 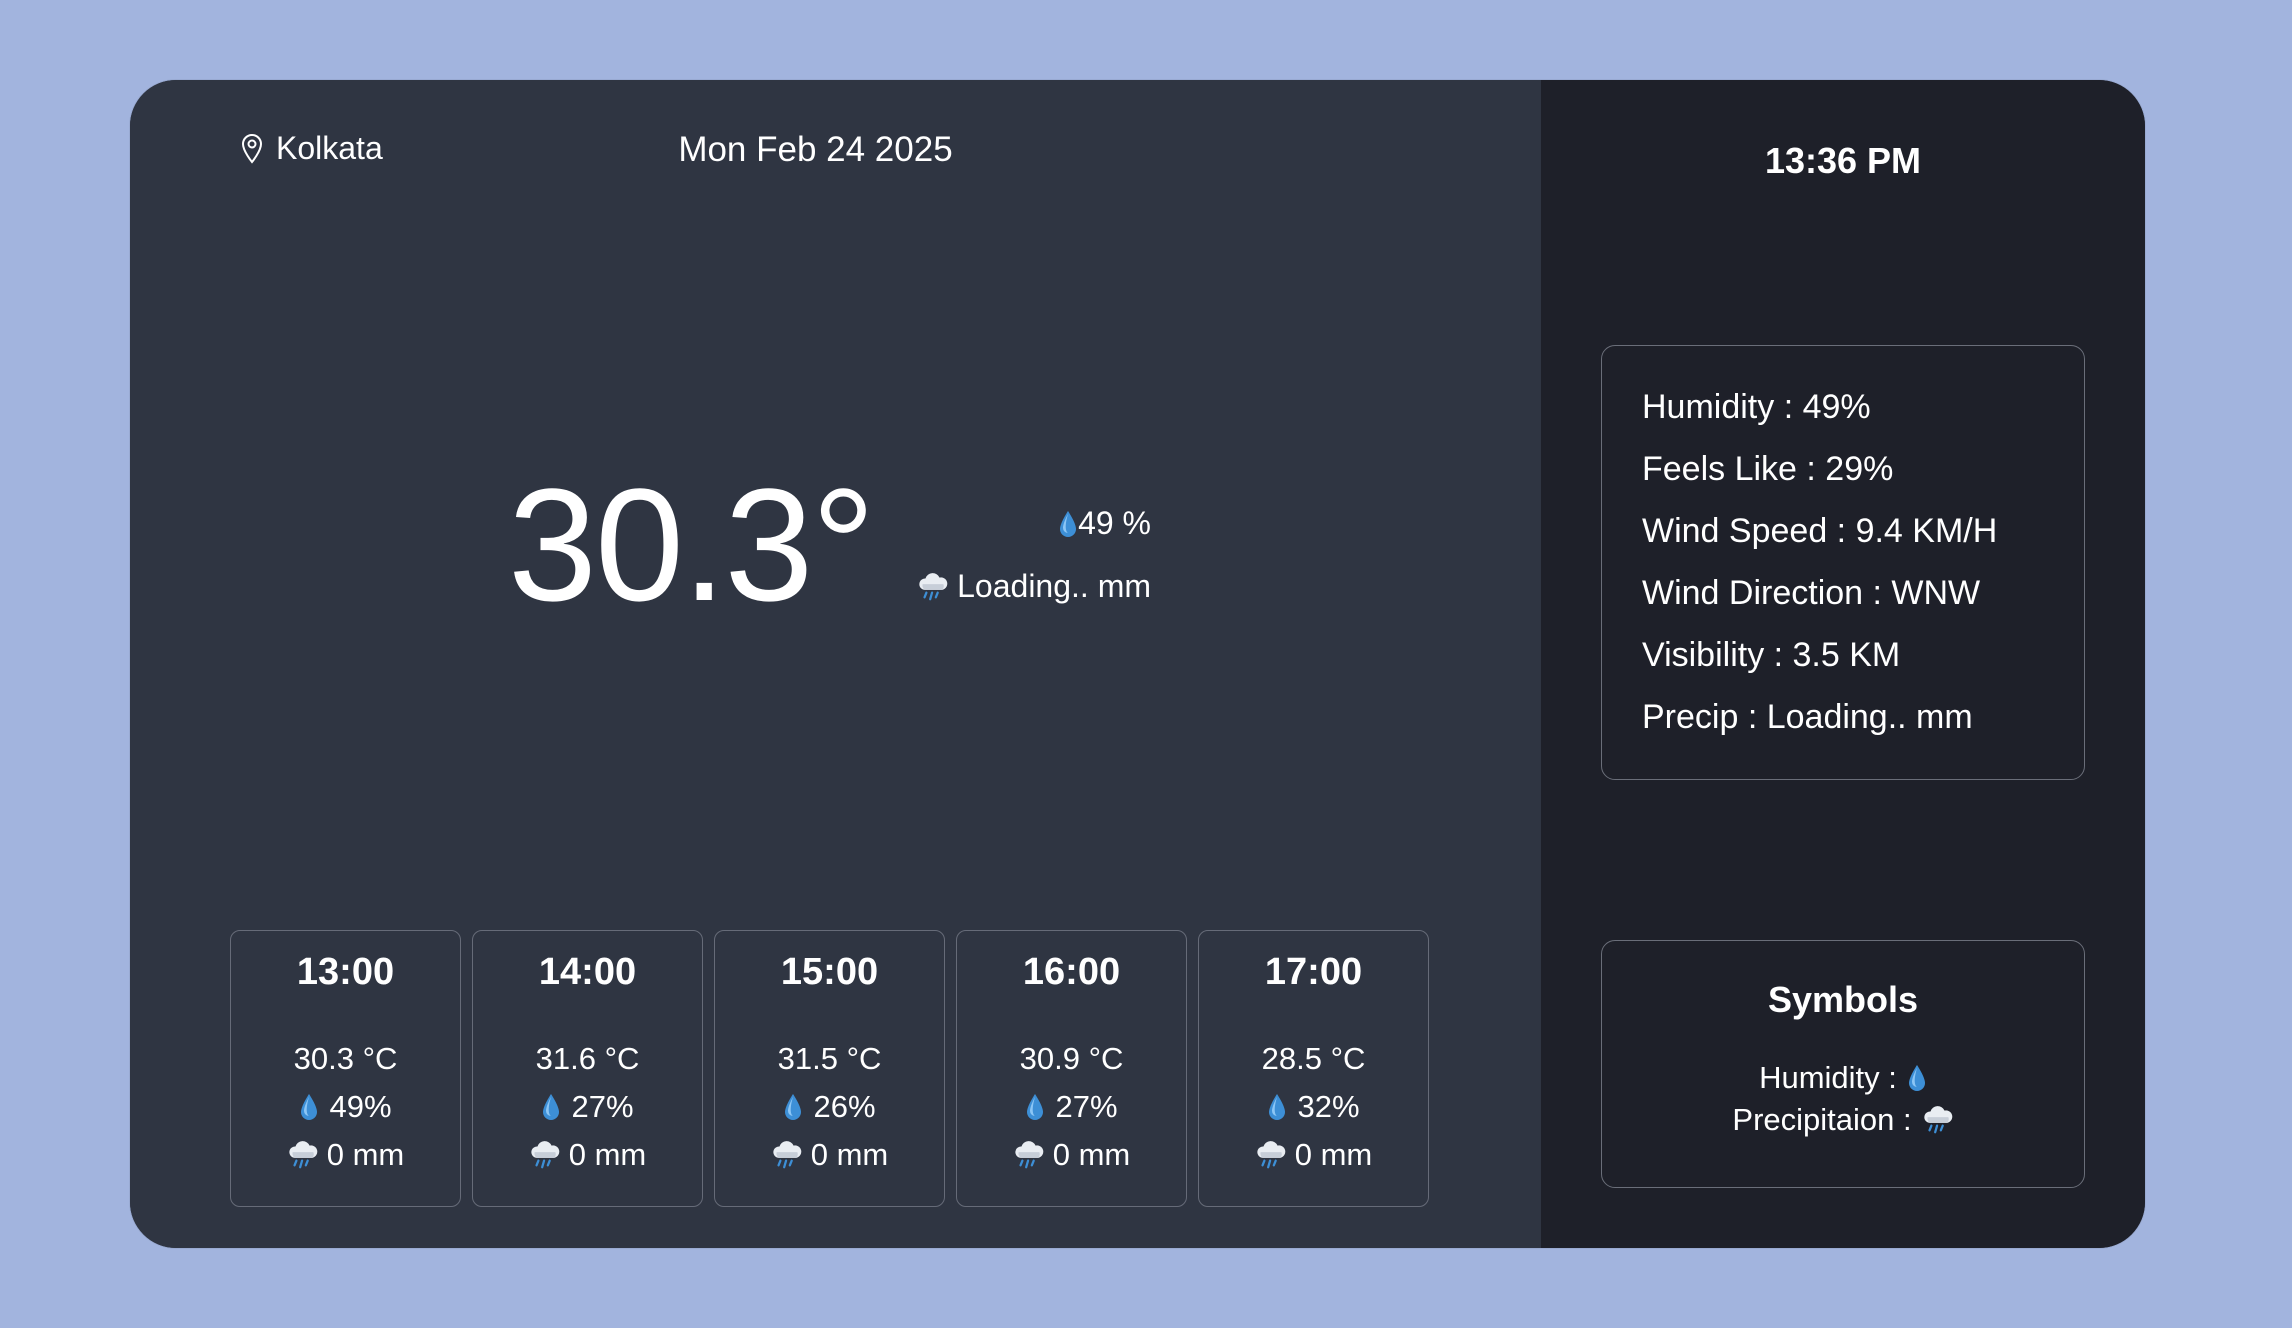 I want to click on hourly-card: 16:00 30.9 °C 27% 0 mm, so click(x=1071, y=1068).